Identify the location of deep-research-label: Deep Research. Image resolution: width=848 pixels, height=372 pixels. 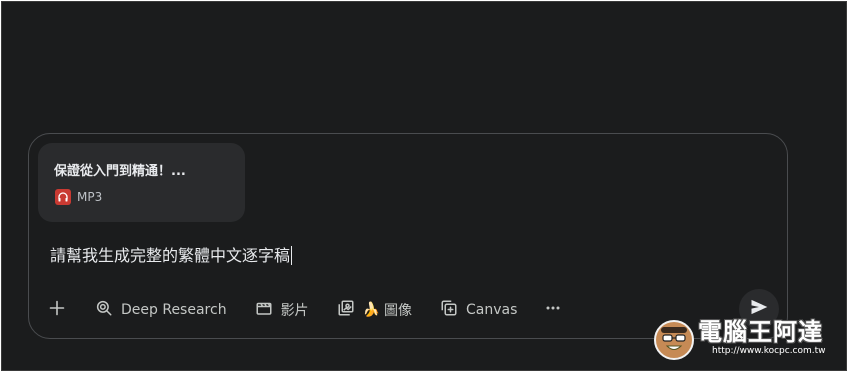
(174, 310).